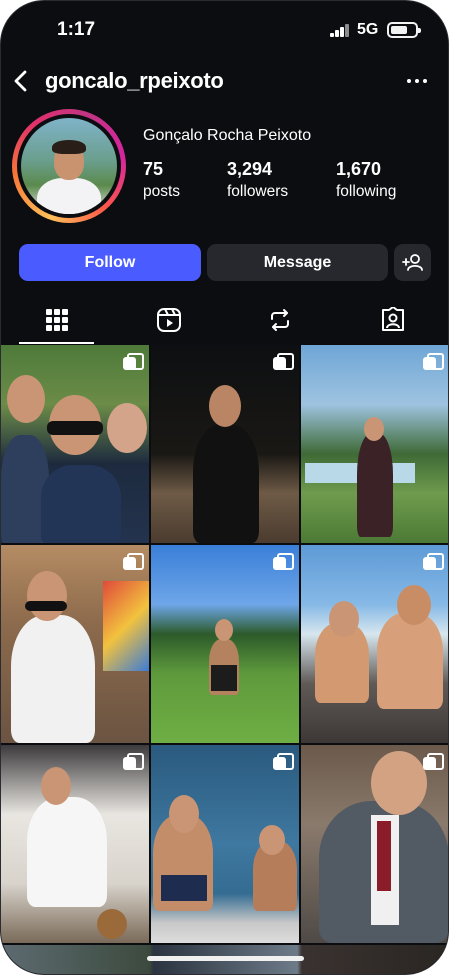  Describe the element at coordinates (257, 180) in the screenshot. I see `followers-count: 3,294 followers` at that location.